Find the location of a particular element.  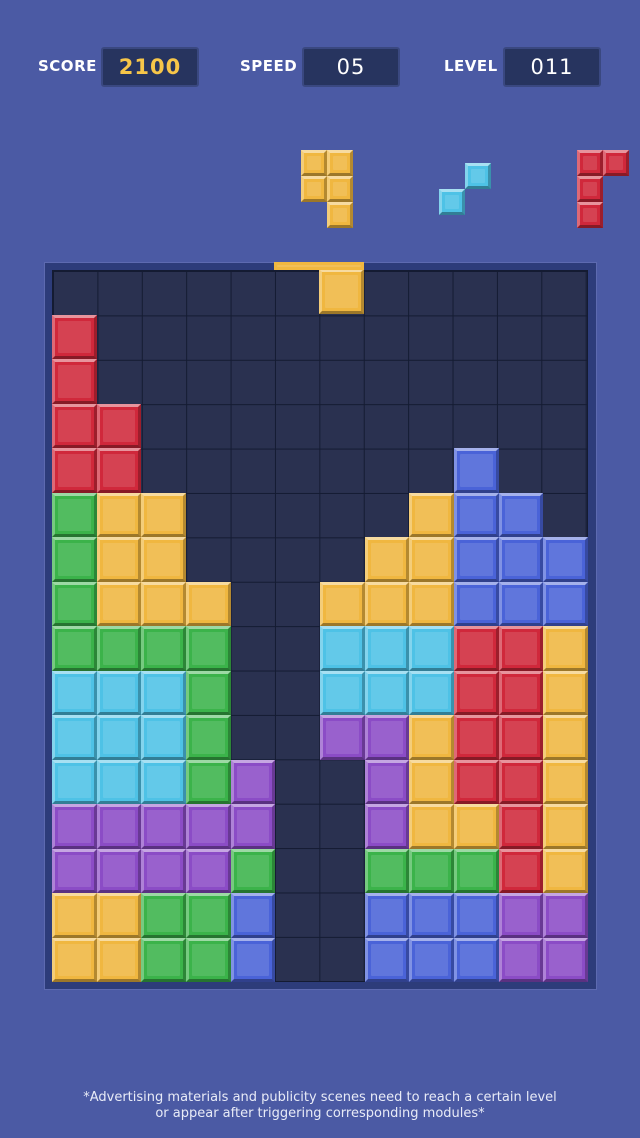

score-value: 2100 is located at coordinates (150, 67).